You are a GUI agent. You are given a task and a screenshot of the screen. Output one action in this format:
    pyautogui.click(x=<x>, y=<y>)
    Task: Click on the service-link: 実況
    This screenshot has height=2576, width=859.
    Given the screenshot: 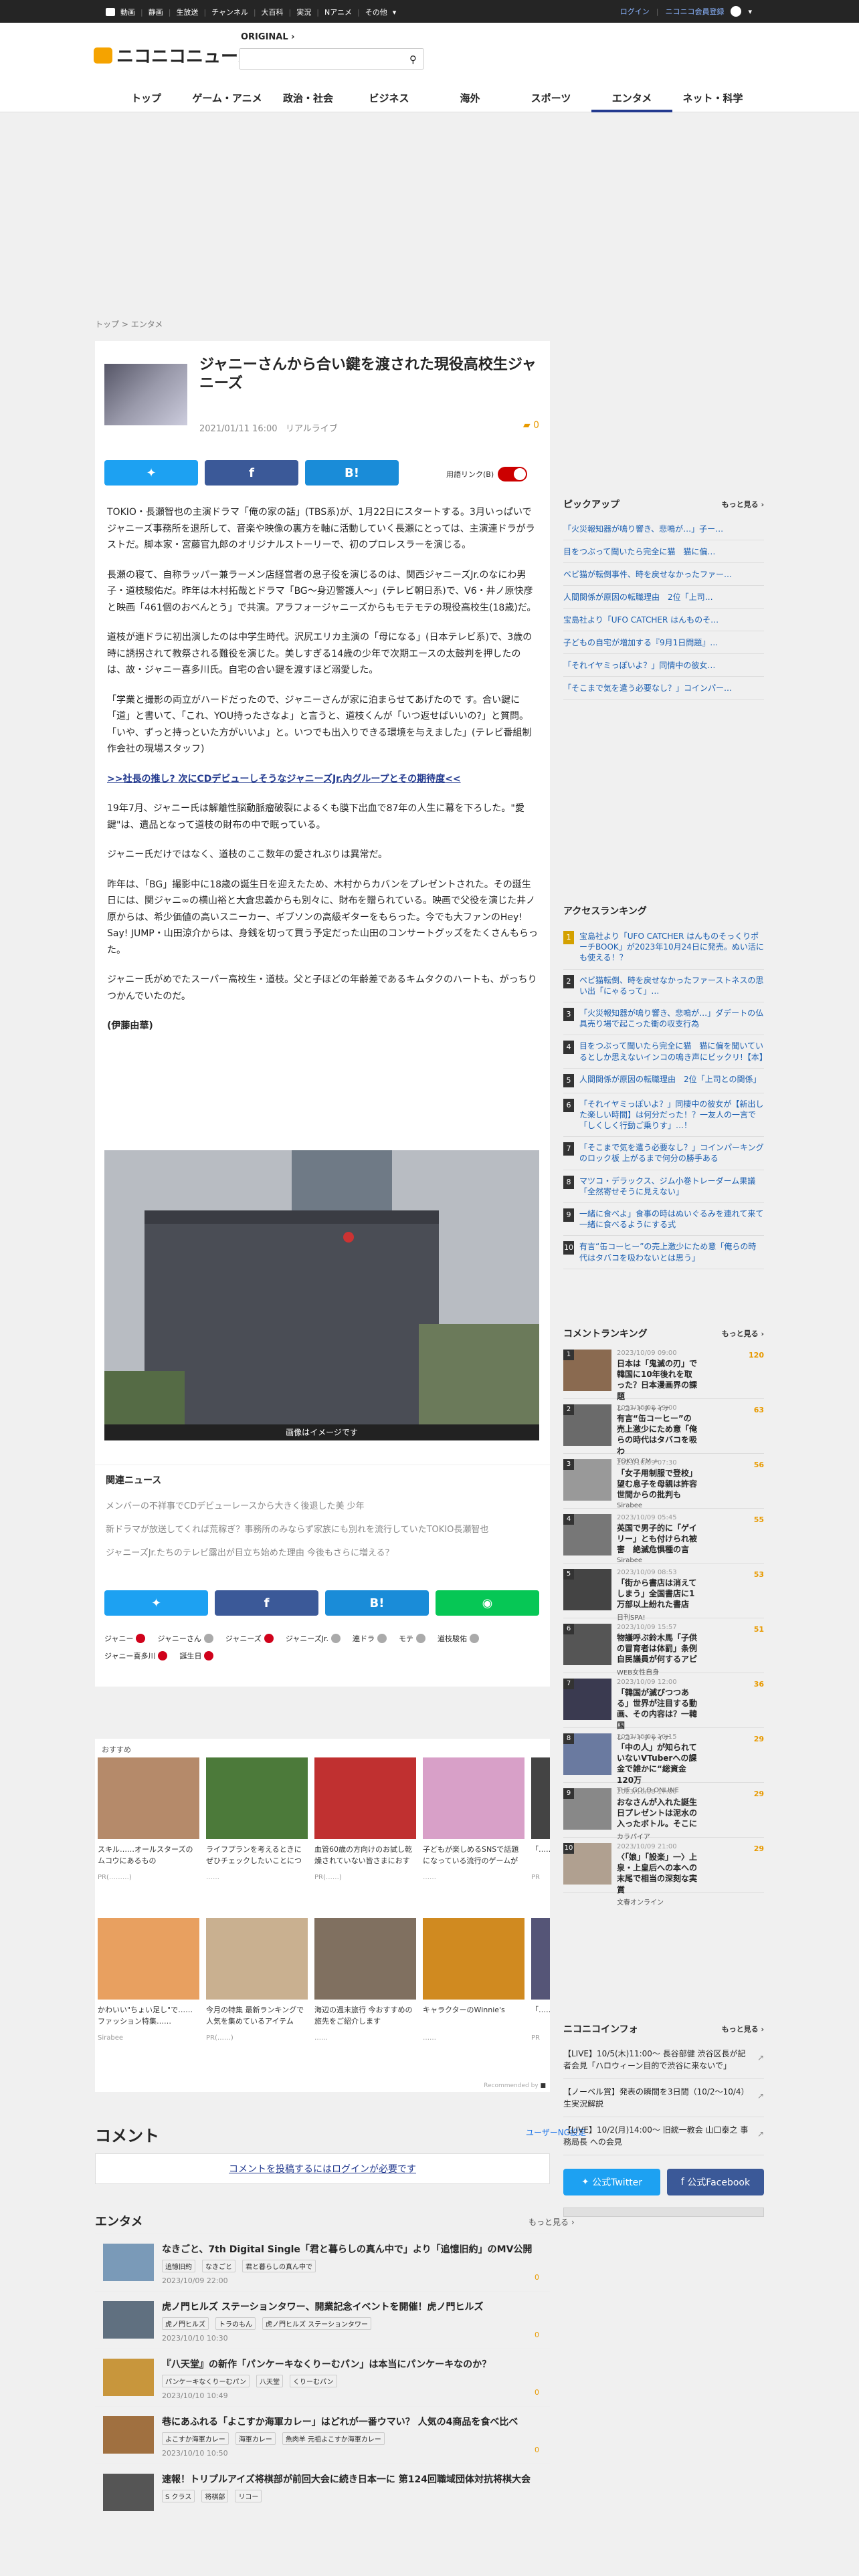 What is the action you would take?
    pyautogui.click(x=303, y=12)
    